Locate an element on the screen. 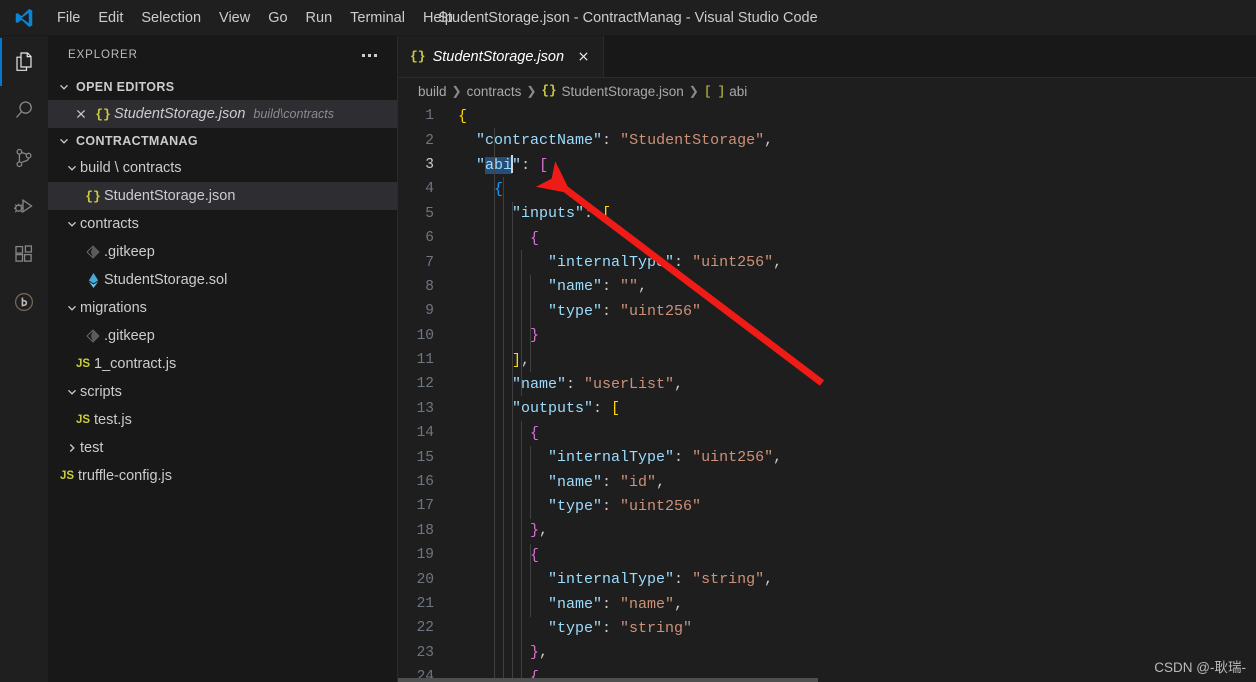 The height and width of the screenshot is (682, 1256). tree-folder-label: migrations is located at coordinates (113, 308).